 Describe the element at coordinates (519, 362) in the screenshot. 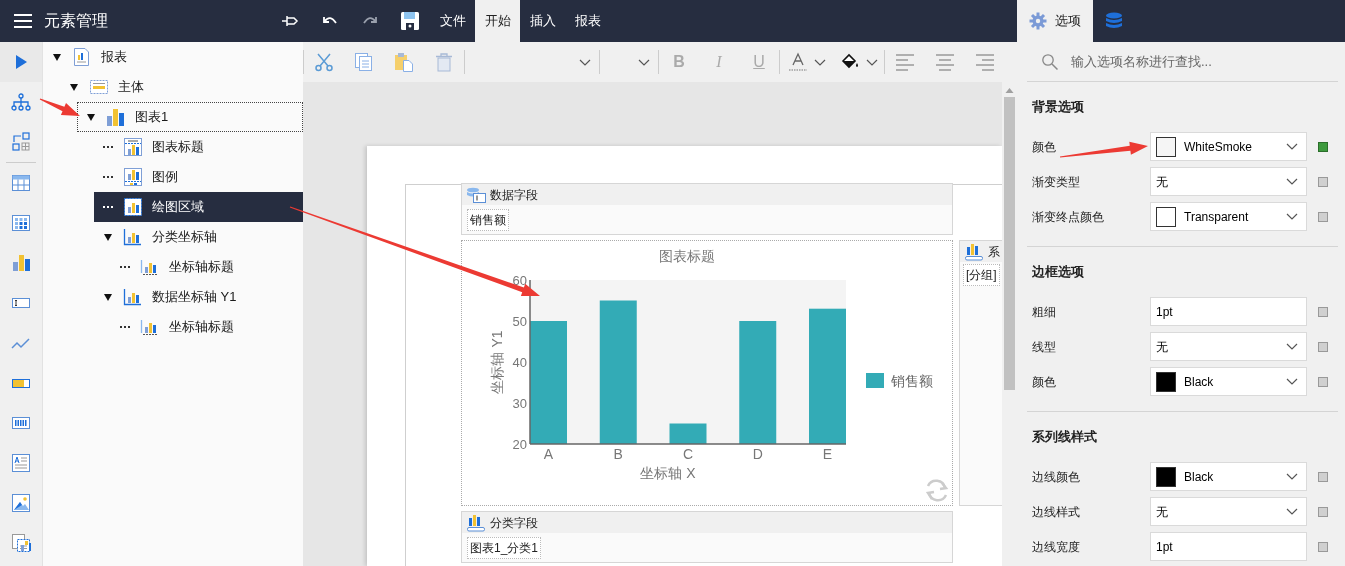

I see `tick-label: 40` at that location.